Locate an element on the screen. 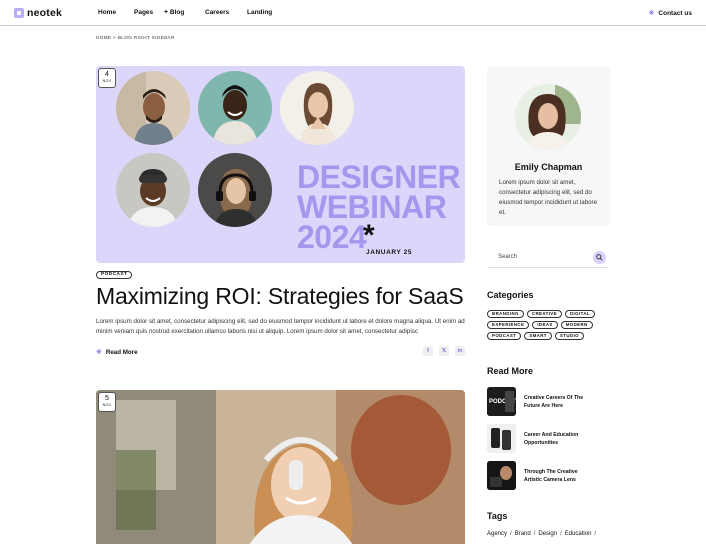 The image size is (706, 544). date-badge: 4 NOV is located at coordinates (107, 78).